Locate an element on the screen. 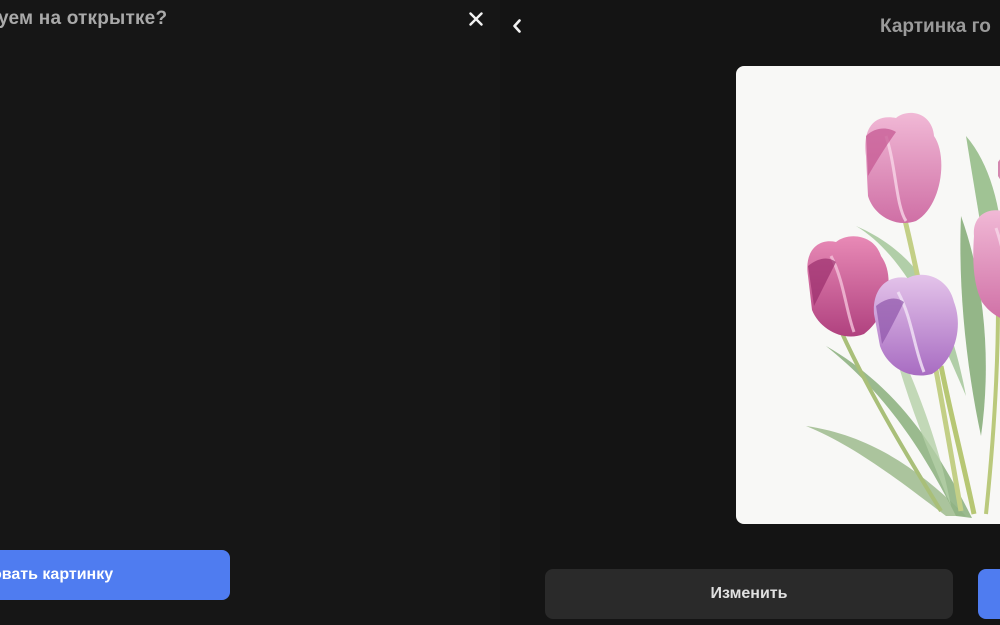  close-icon is located at coordinates (476, 19).